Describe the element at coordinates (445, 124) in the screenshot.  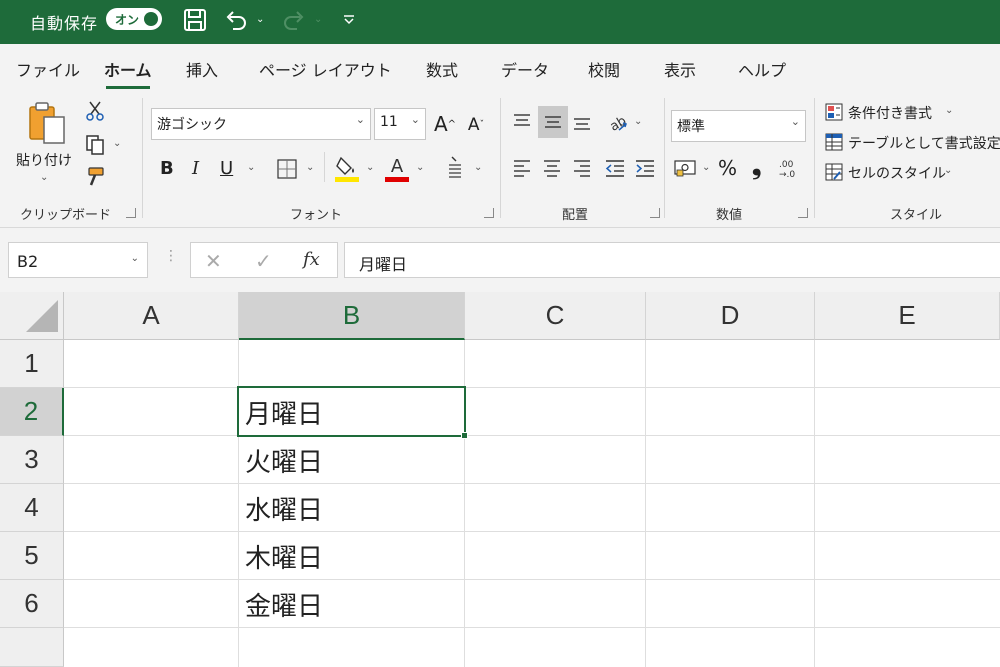
I see `increase-font-icon: A ^` at that location.